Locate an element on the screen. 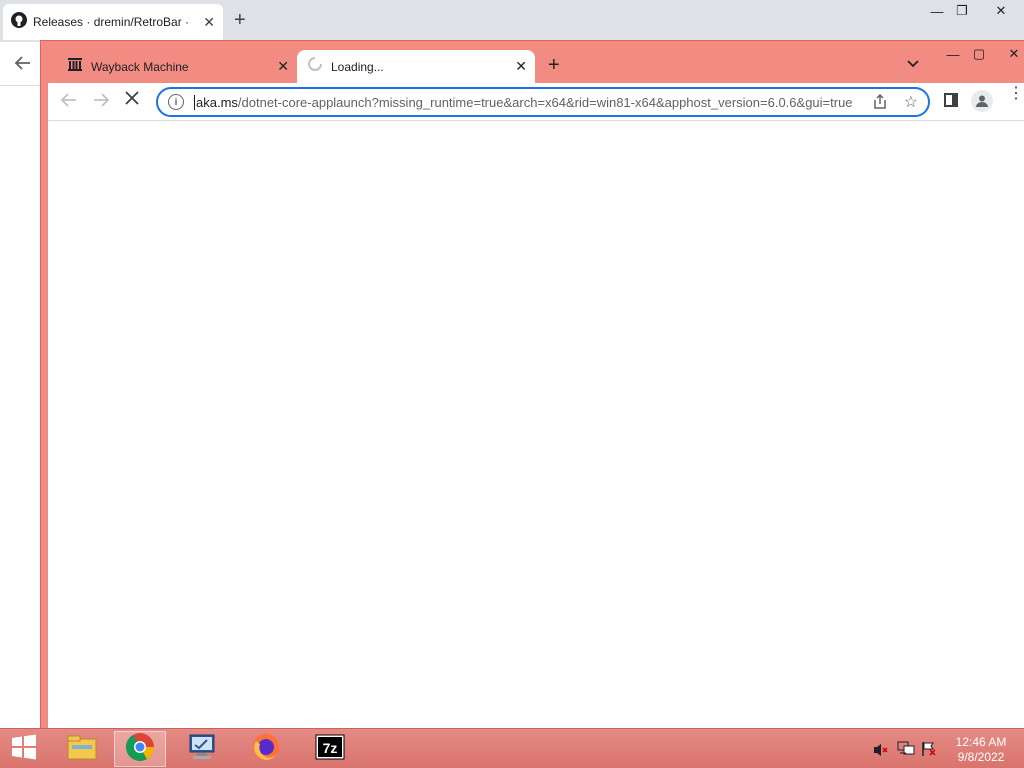 The image size is (1024, 768). windows-logo-icon is located at coordinates (24, 749).